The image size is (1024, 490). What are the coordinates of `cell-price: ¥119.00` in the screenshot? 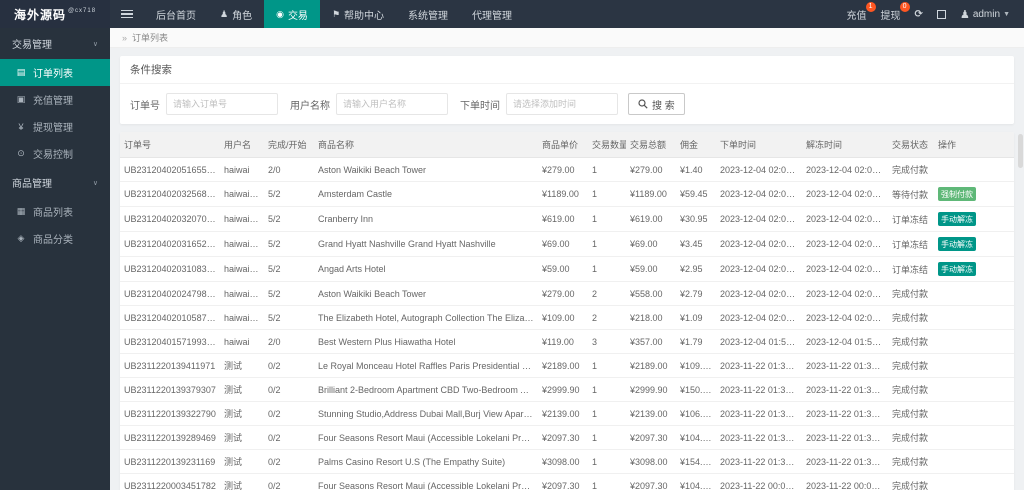 It's located at (563, 341).